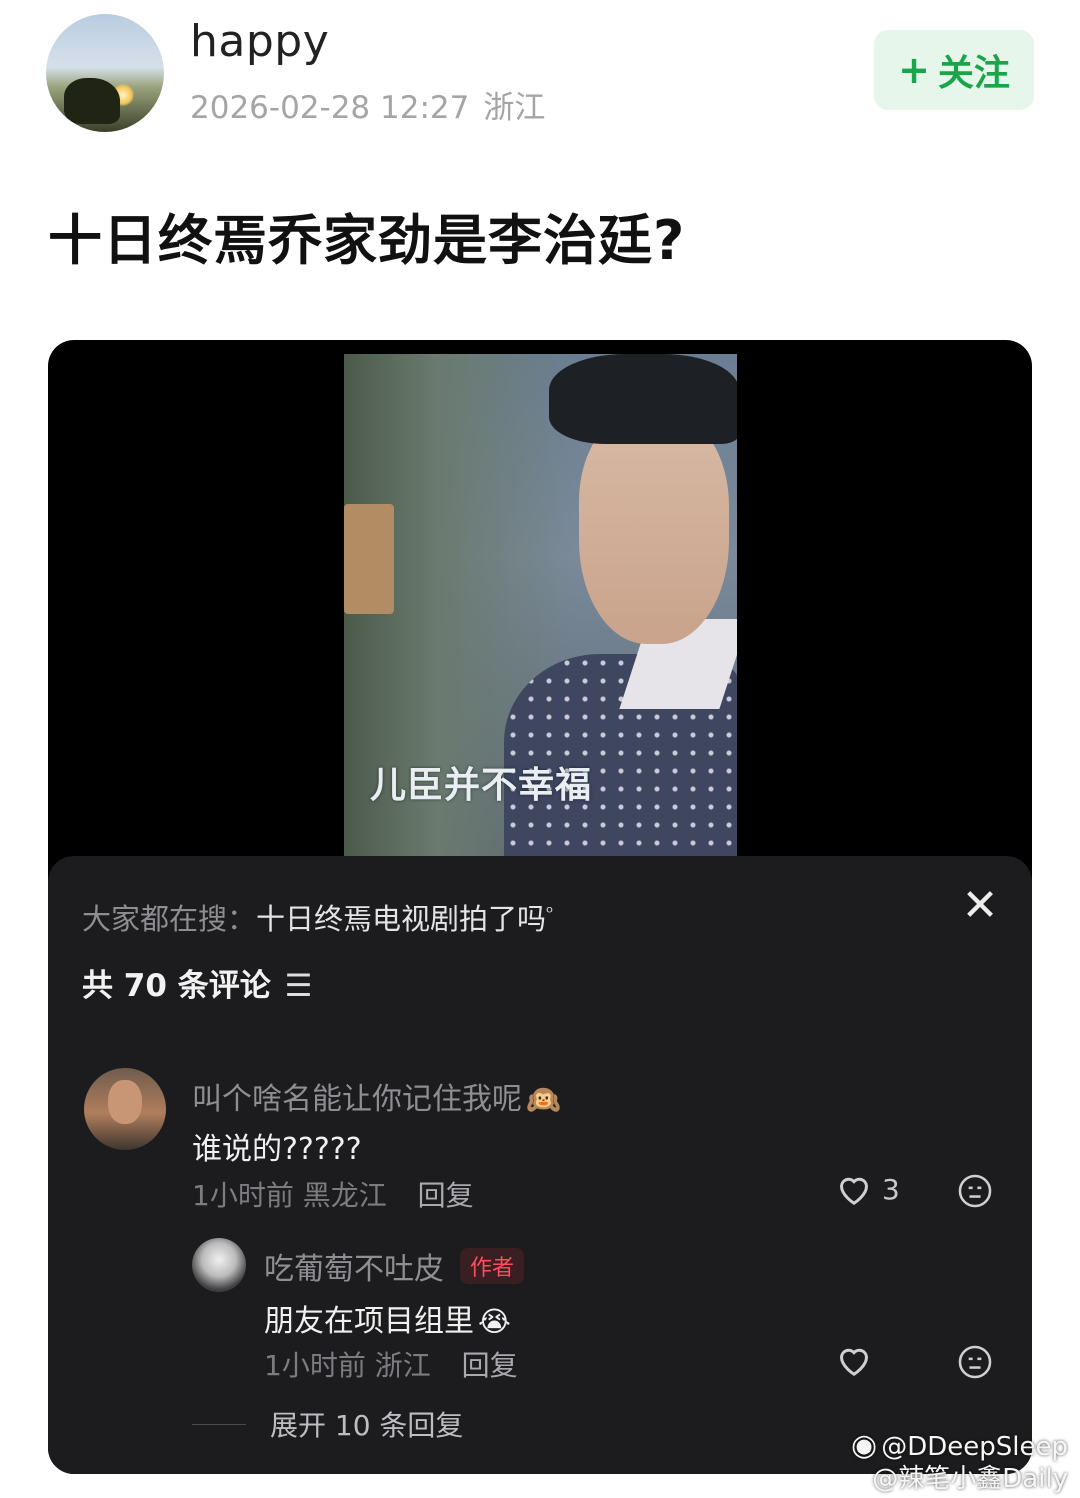  Describe the element at coordinates (354, 1269) in the screenshot. I see `reply-author-name: 吃葡萄不吐皮` at that location.